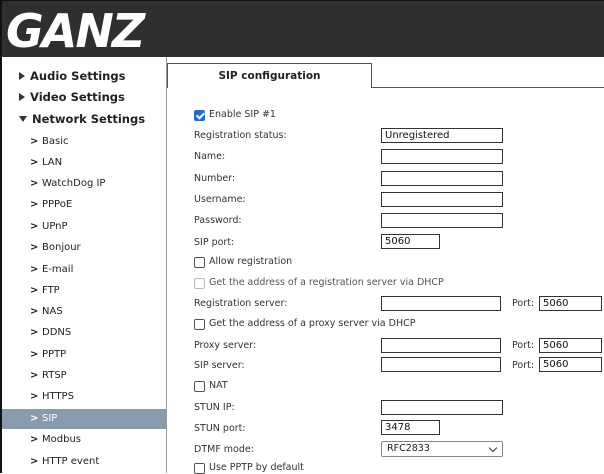  I want to click on sidebar-item-label: RTSP, so click(54, 375).